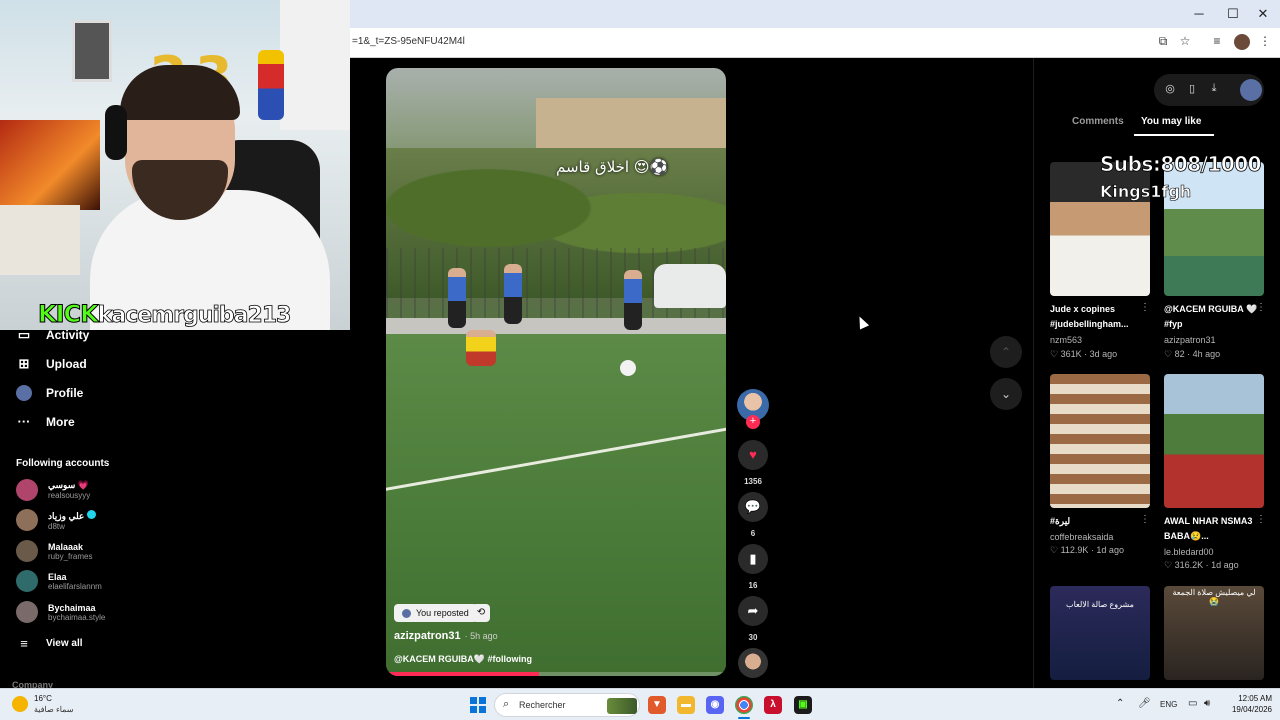  Describe the element at coordinates (715, 705) in the screenshot. I see `discord-icon: ◉` at that location.